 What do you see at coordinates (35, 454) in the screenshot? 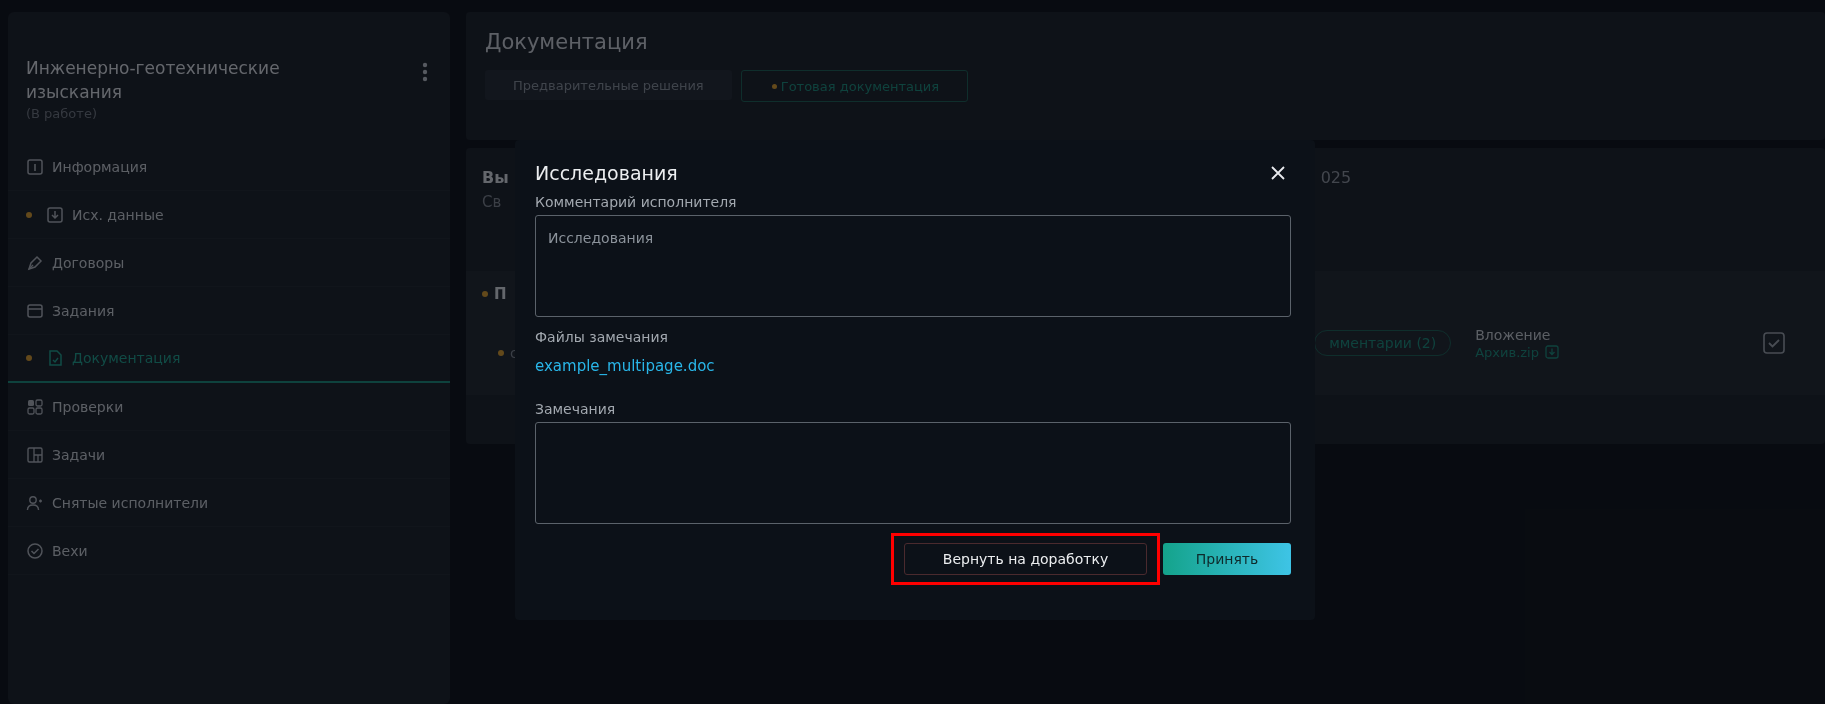
I see `board-icon` at bounding box center [35, 454].